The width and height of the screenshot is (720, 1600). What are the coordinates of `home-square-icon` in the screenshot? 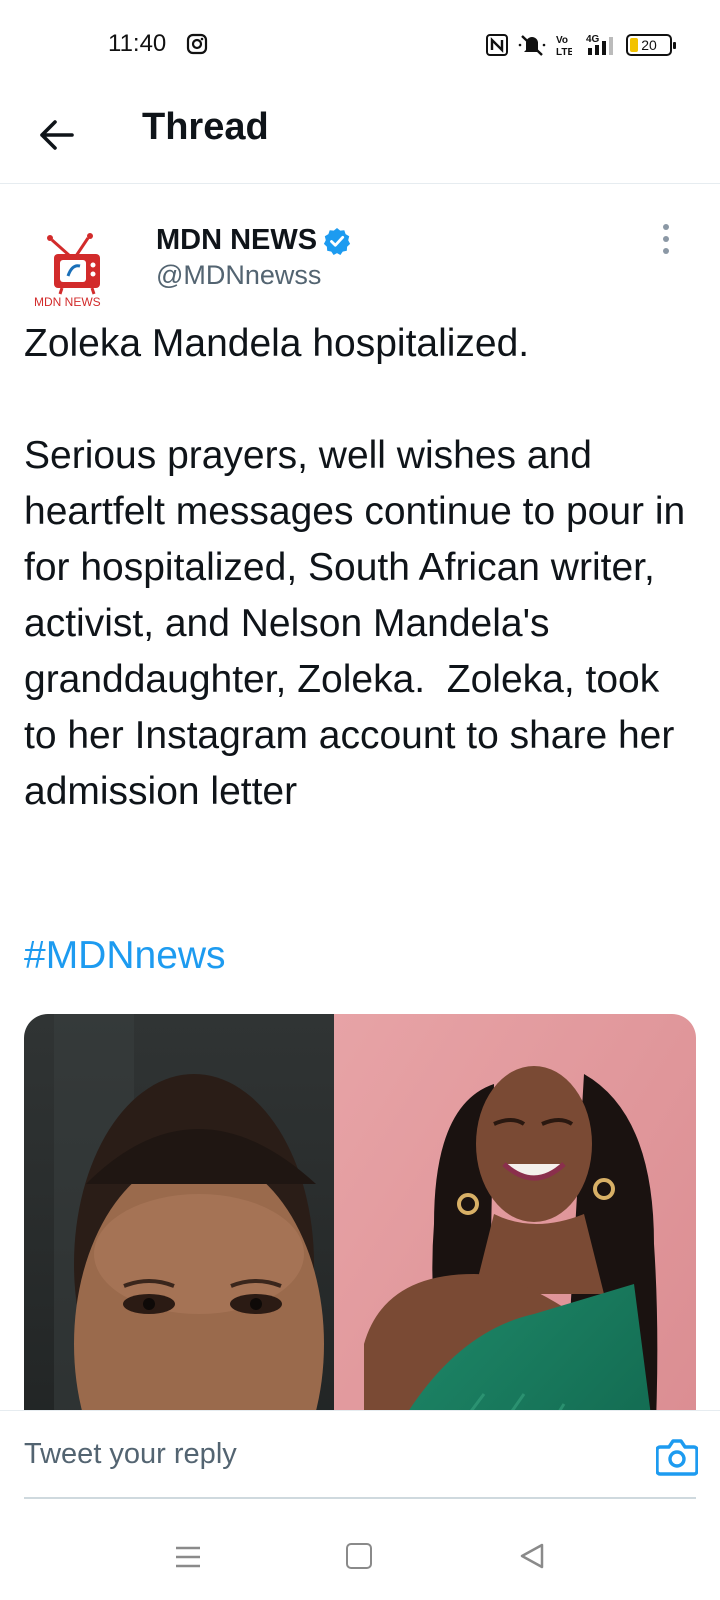 It's located at (359, 1556).